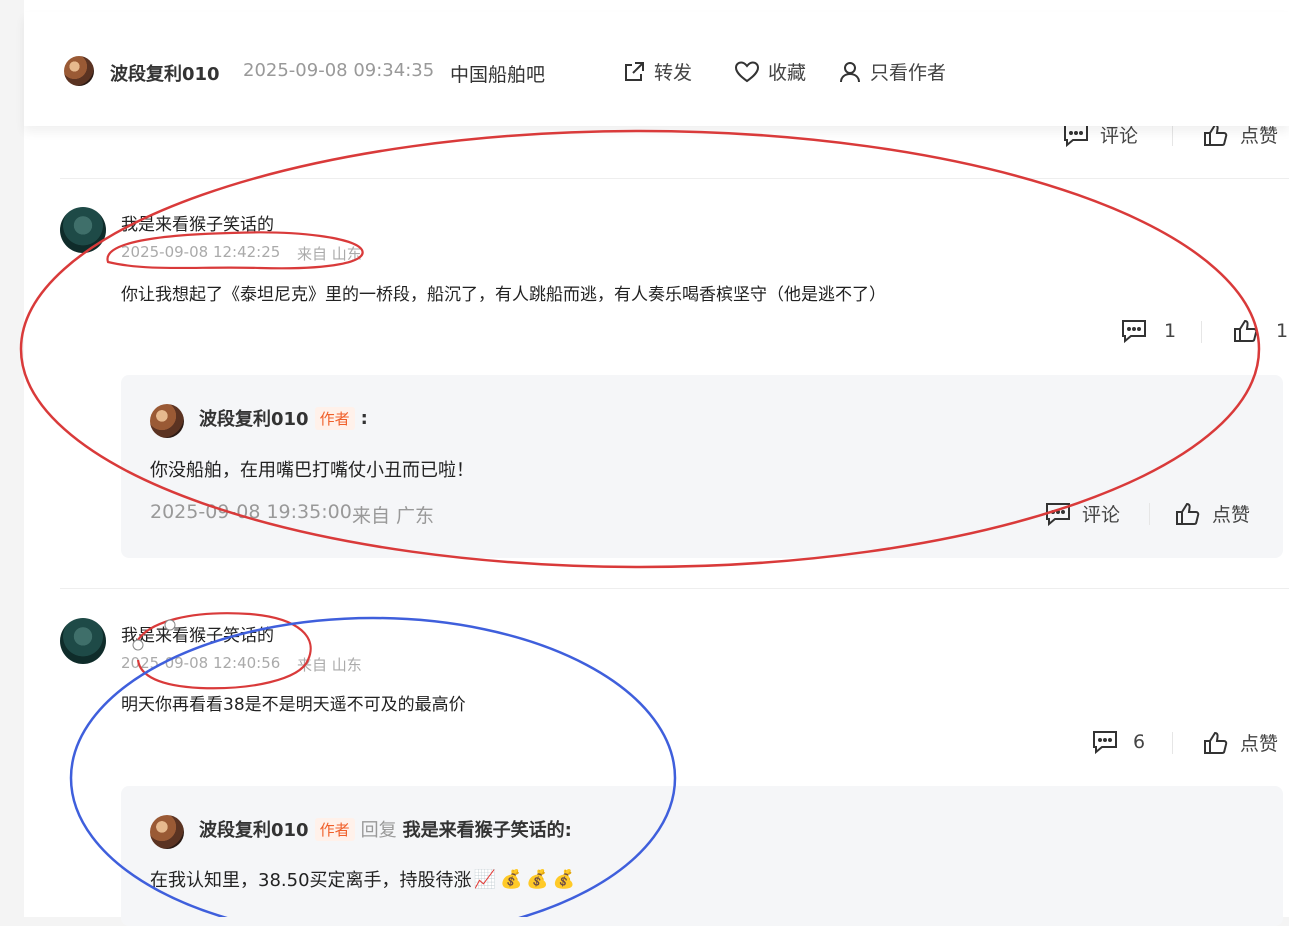  I want to click on share-button: 转发, so click(657, 71).